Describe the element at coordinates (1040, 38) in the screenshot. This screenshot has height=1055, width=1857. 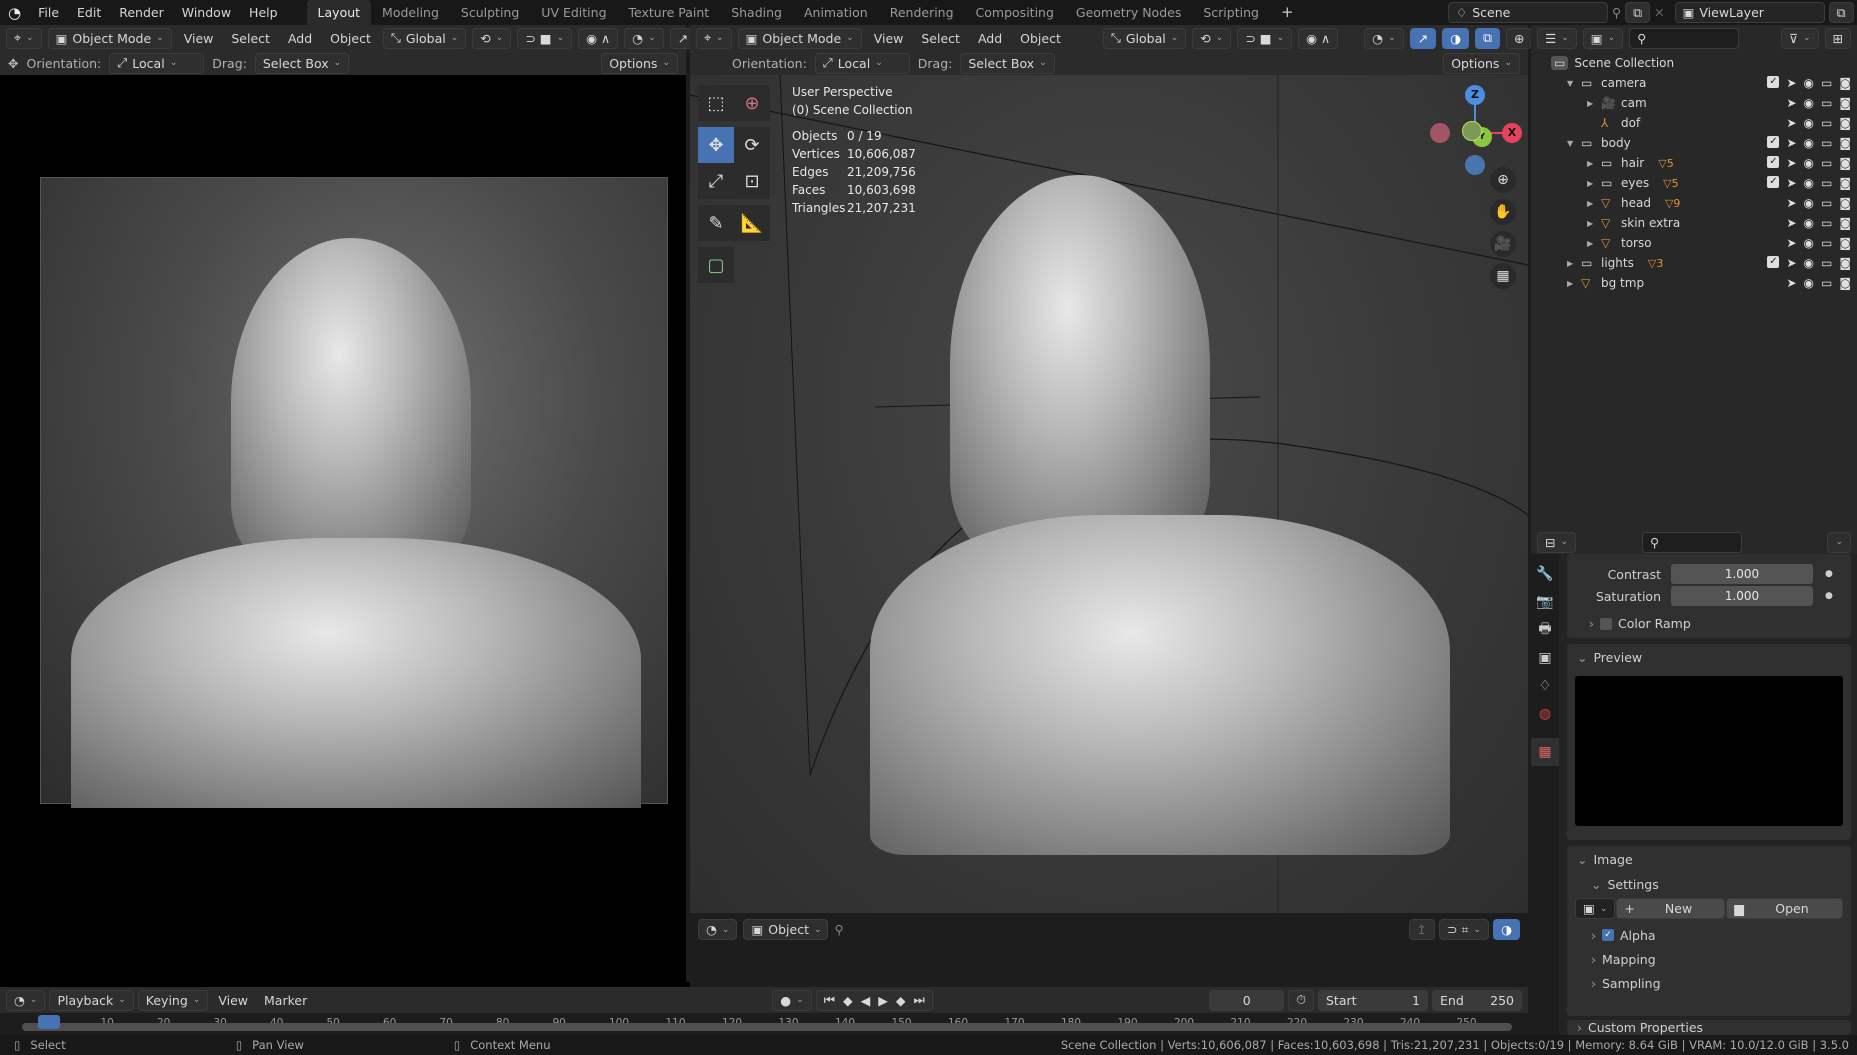
I see `viewport-menu-object: Object` at that location.